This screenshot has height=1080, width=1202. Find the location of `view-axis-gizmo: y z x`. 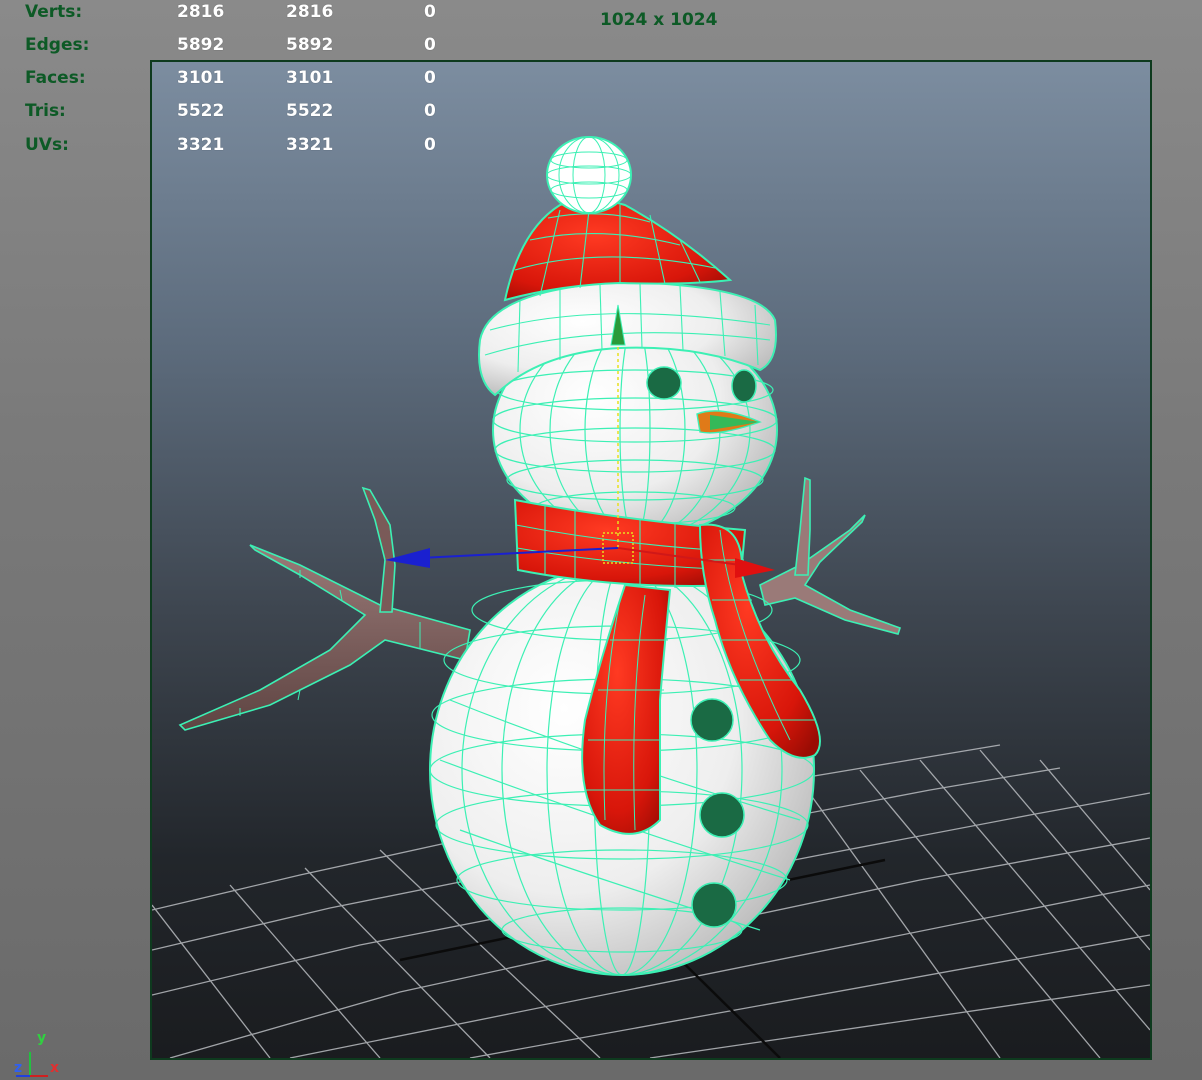

view-axis-gizmo: y z x is located at coordinates (38, 1055).